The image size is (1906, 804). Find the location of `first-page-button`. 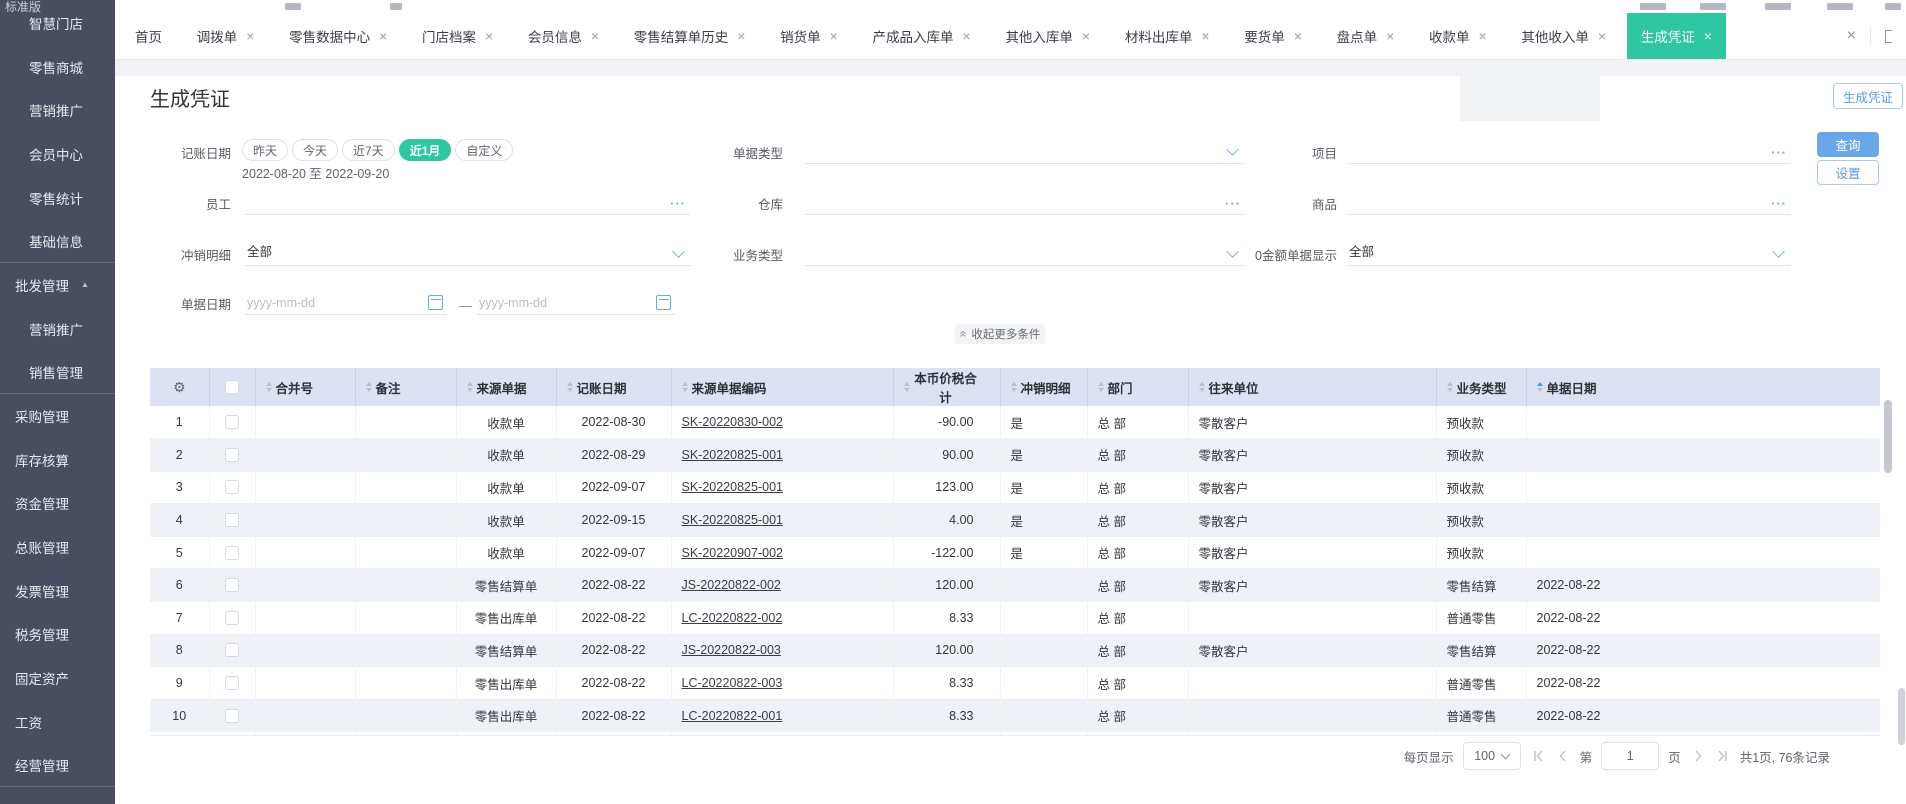

first-page-button is located at coordinates (1538, 756).